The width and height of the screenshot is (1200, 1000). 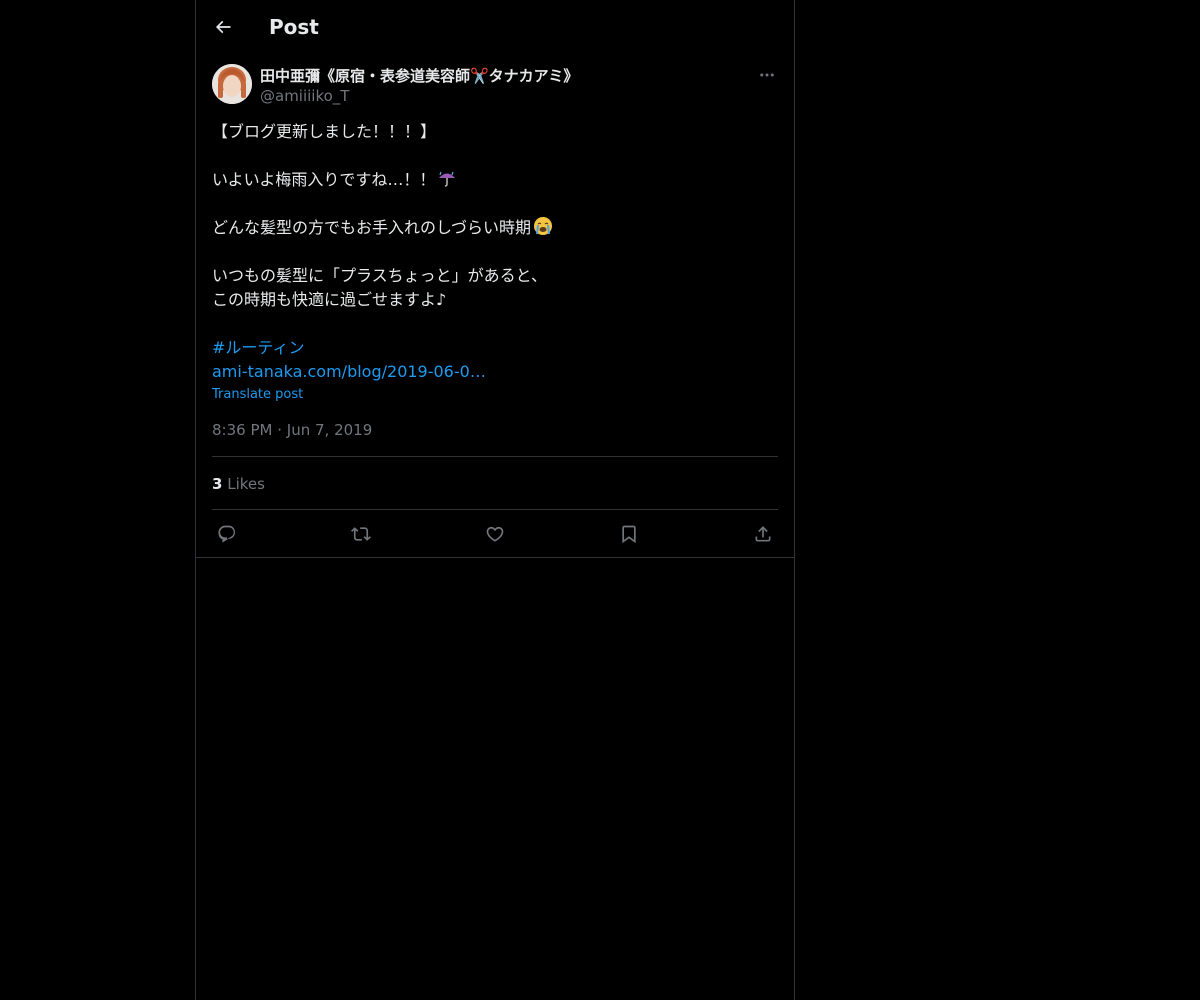 I want to click on loudly-crying-face-icon, so click(x=543, y=226).